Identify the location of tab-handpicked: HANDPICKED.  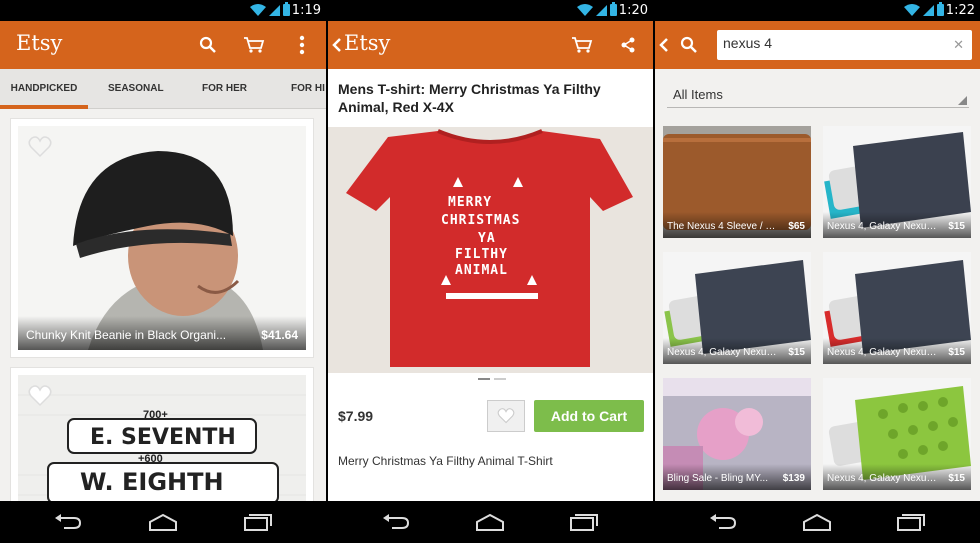
(44, 89).